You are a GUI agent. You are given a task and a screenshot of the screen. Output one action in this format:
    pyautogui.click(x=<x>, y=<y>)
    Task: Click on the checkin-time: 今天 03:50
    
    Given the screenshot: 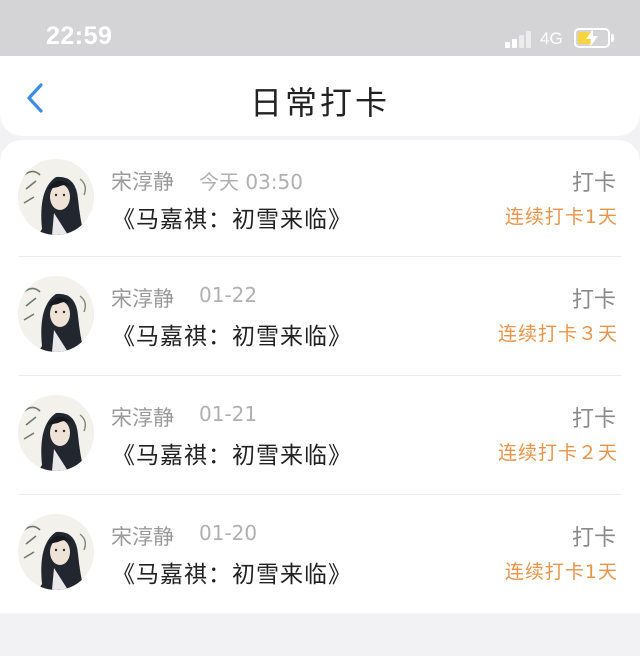 What is the action you would take?
    pyautogui.click(x=251, y=182)
    